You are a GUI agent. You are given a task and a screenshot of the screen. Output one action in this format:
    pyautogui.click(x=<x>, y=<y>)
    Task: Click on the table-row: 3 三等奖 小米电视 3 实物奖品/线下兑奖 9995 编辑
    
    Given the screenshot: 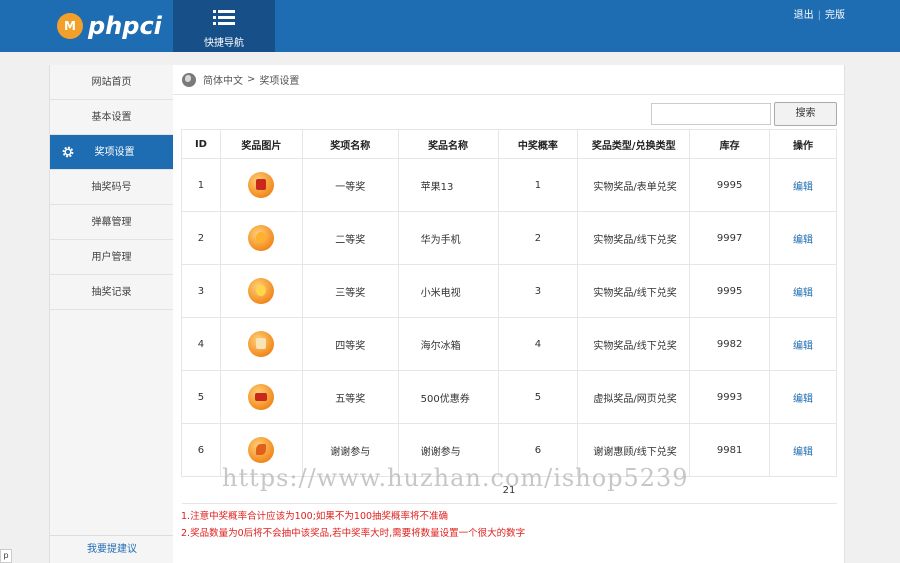 What is the action you would take?
    pyautogui.click(x=509, y=291)
    